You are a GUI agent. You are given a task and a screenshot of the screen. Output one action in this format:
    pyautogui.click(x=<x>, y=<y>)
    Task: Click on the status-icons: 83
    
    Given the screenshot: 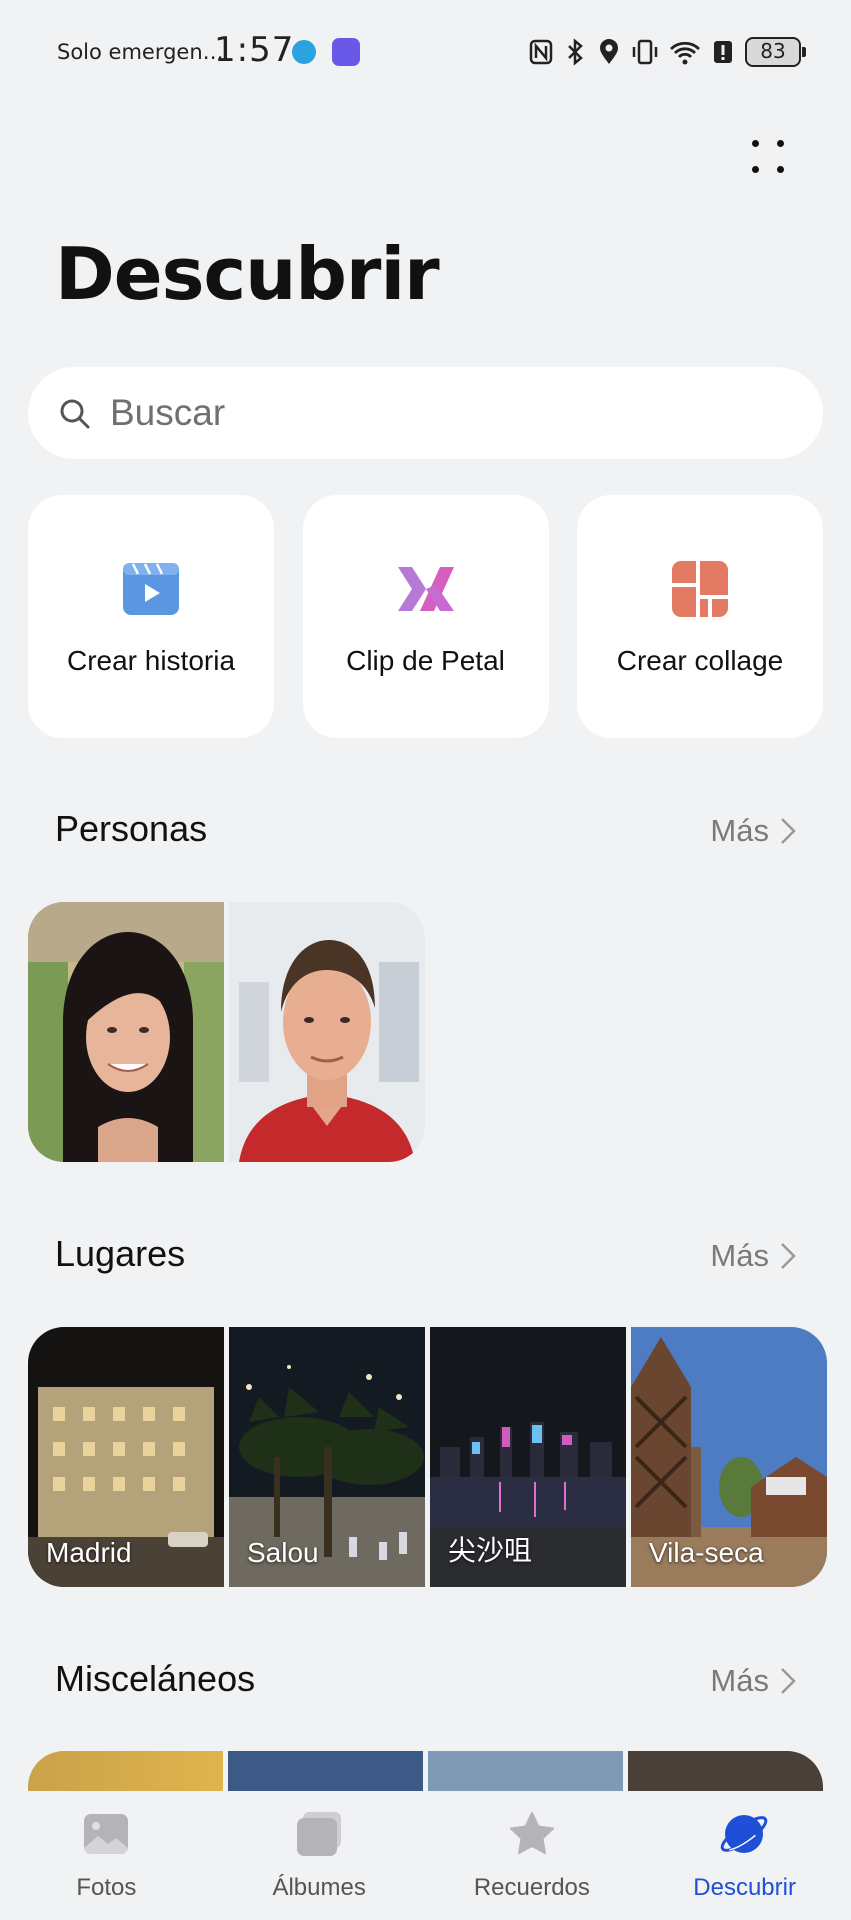 What is the action you would take?
    pyautogui.click(x=667, y=52)
    